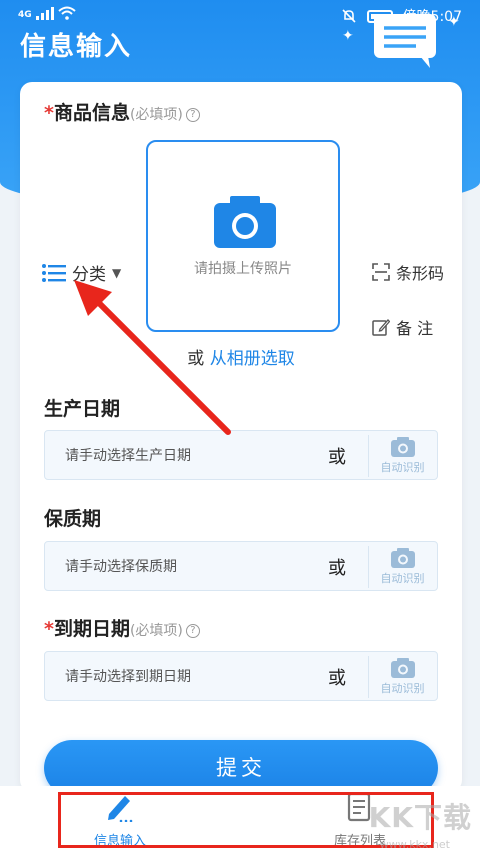 This screenshot has height=853, width=480. What do you see at coordinates (381, 327) in the screenshot?
I see `edit-icon` at bounding box center [381, 327].